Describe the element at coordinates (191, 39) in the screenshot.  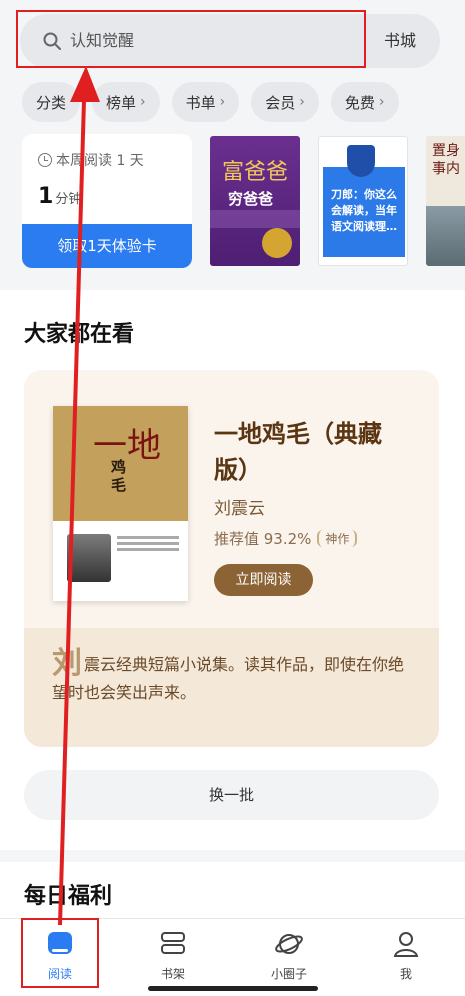
I see `search-highlight-box` at that location.